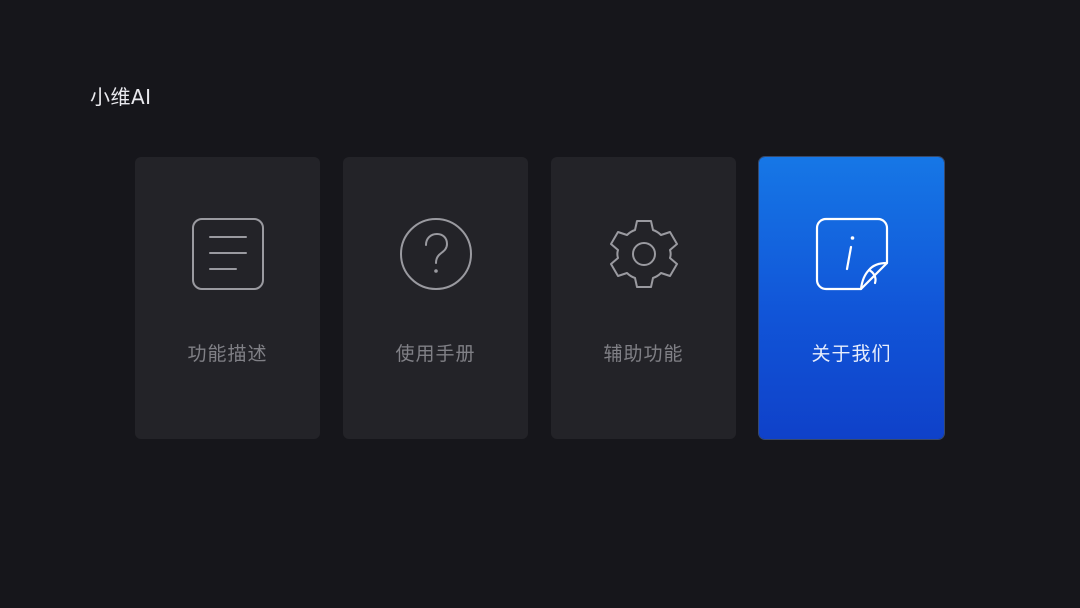 The width and height of the screenshot is (1080, 608). What do you see at coordinates (436, 254) in the screenshot?
I see `question-circle-icon` at bounding box center [436, 254].